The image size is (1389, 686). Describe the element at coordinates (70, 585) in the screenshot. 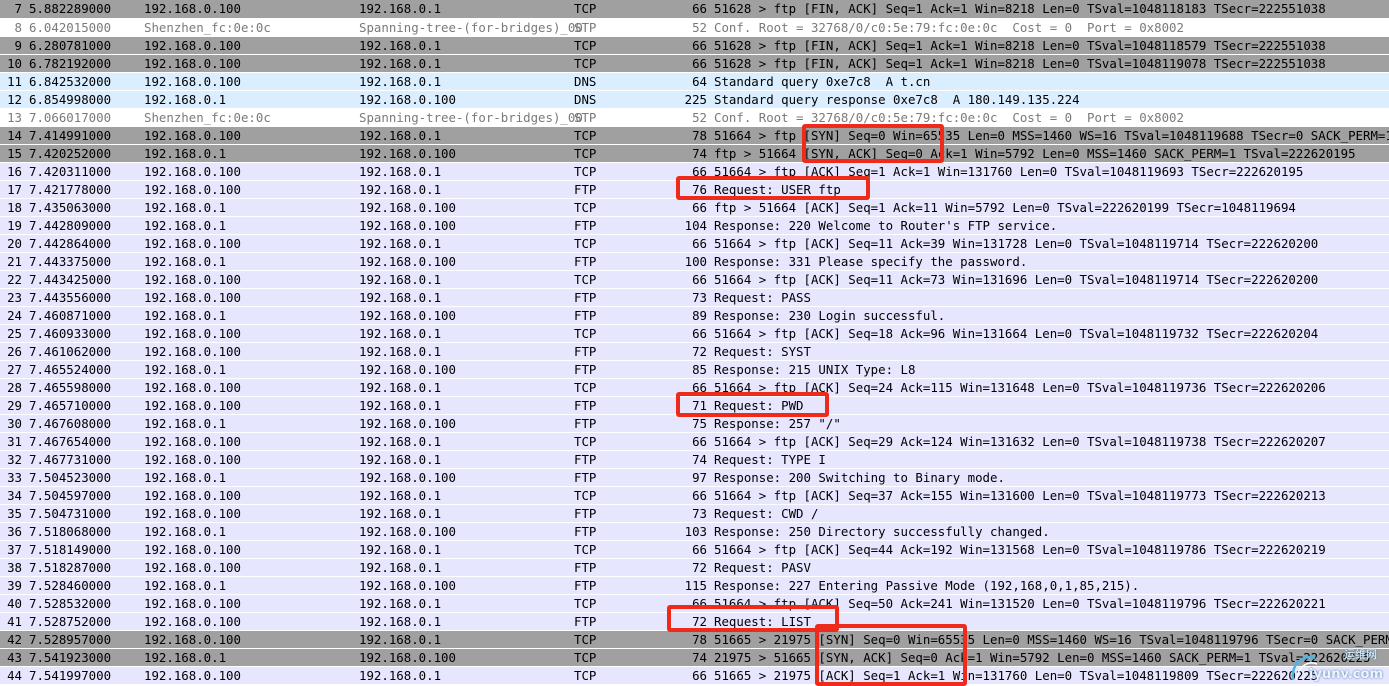

I see `packet-time: 7.528460000` at that location.